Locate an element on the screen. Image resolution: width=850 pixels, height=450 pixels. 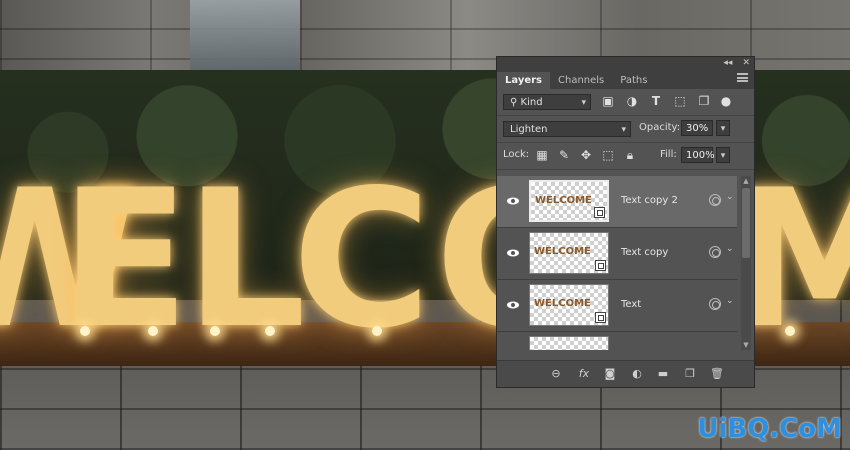
fill-input: 100% is located at coordinates (698, 155).